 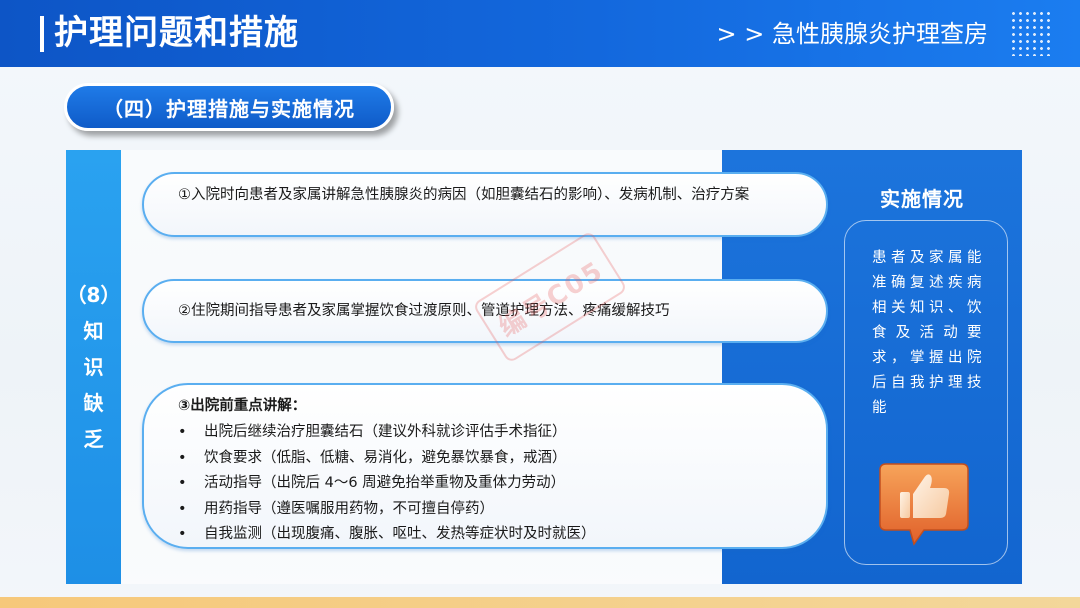 I want to click on problem-char: 识, so click(x=93, y=367).